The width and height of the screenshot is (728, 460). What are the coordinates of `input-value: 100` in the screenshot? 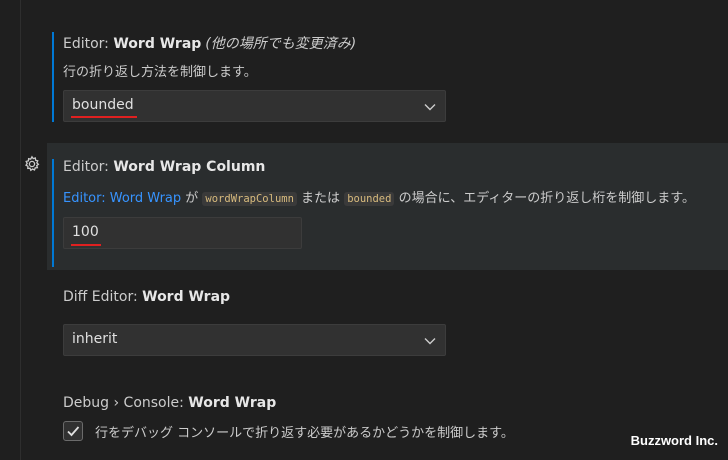 It's located at (85, 232).